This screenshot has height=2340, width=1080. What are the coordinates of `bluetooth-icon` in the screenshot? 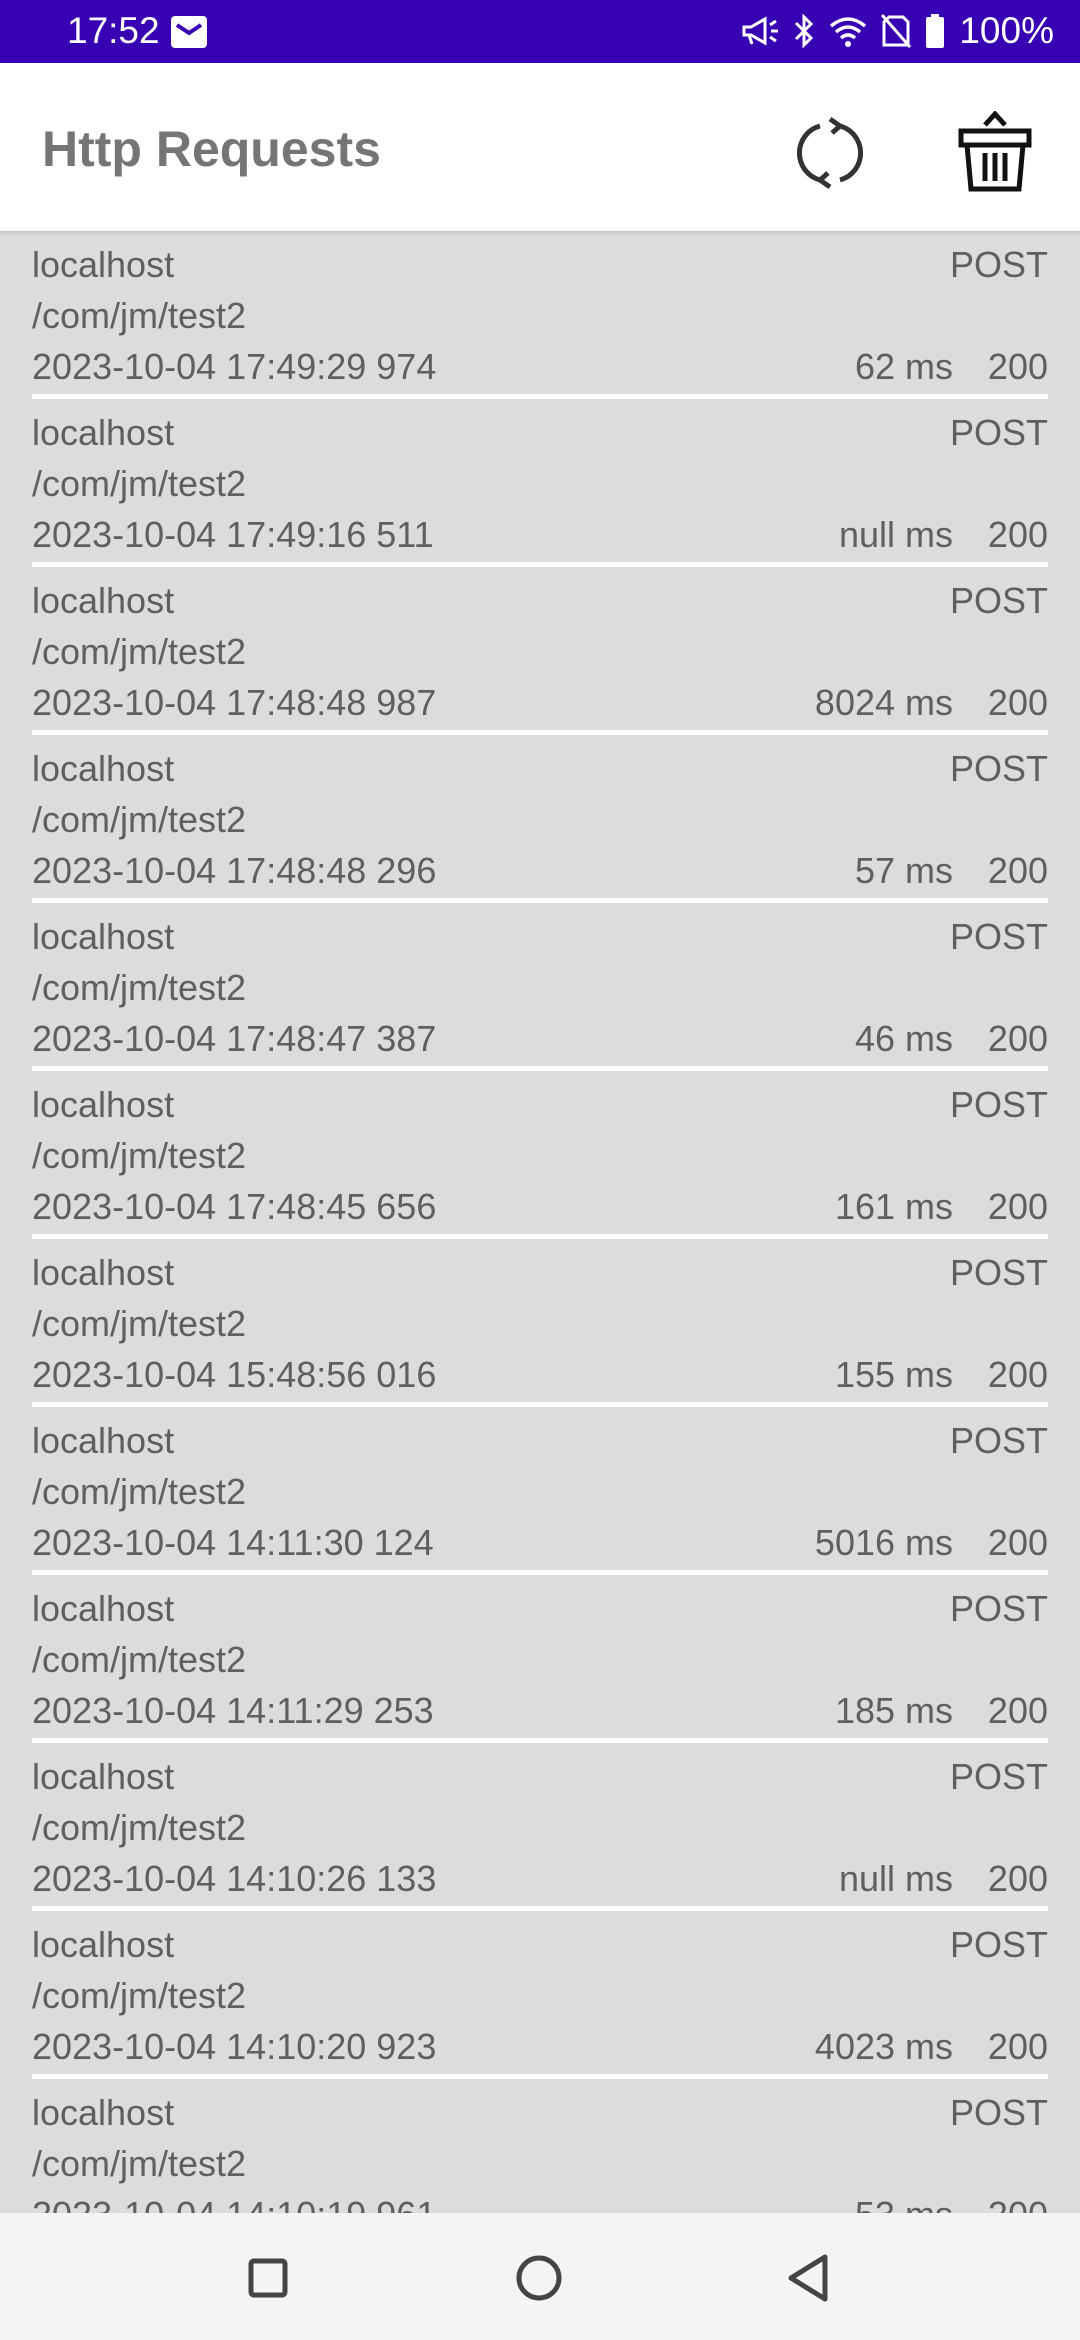 It's located at (804, 31).